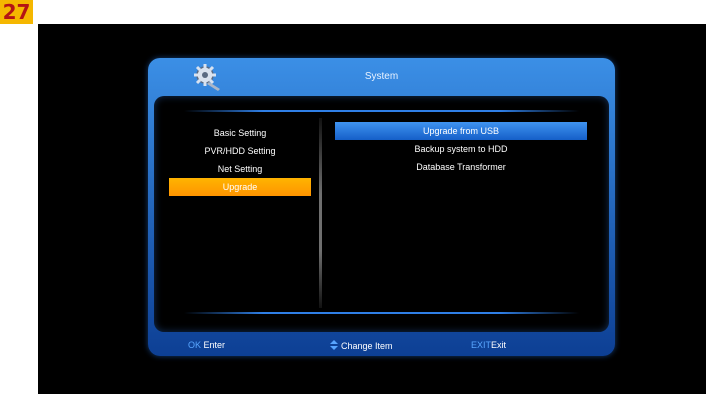 The image size is (706, 394). I want to click on footer-bar: OK Enter Change Item EXITExit, so click(381, 345).